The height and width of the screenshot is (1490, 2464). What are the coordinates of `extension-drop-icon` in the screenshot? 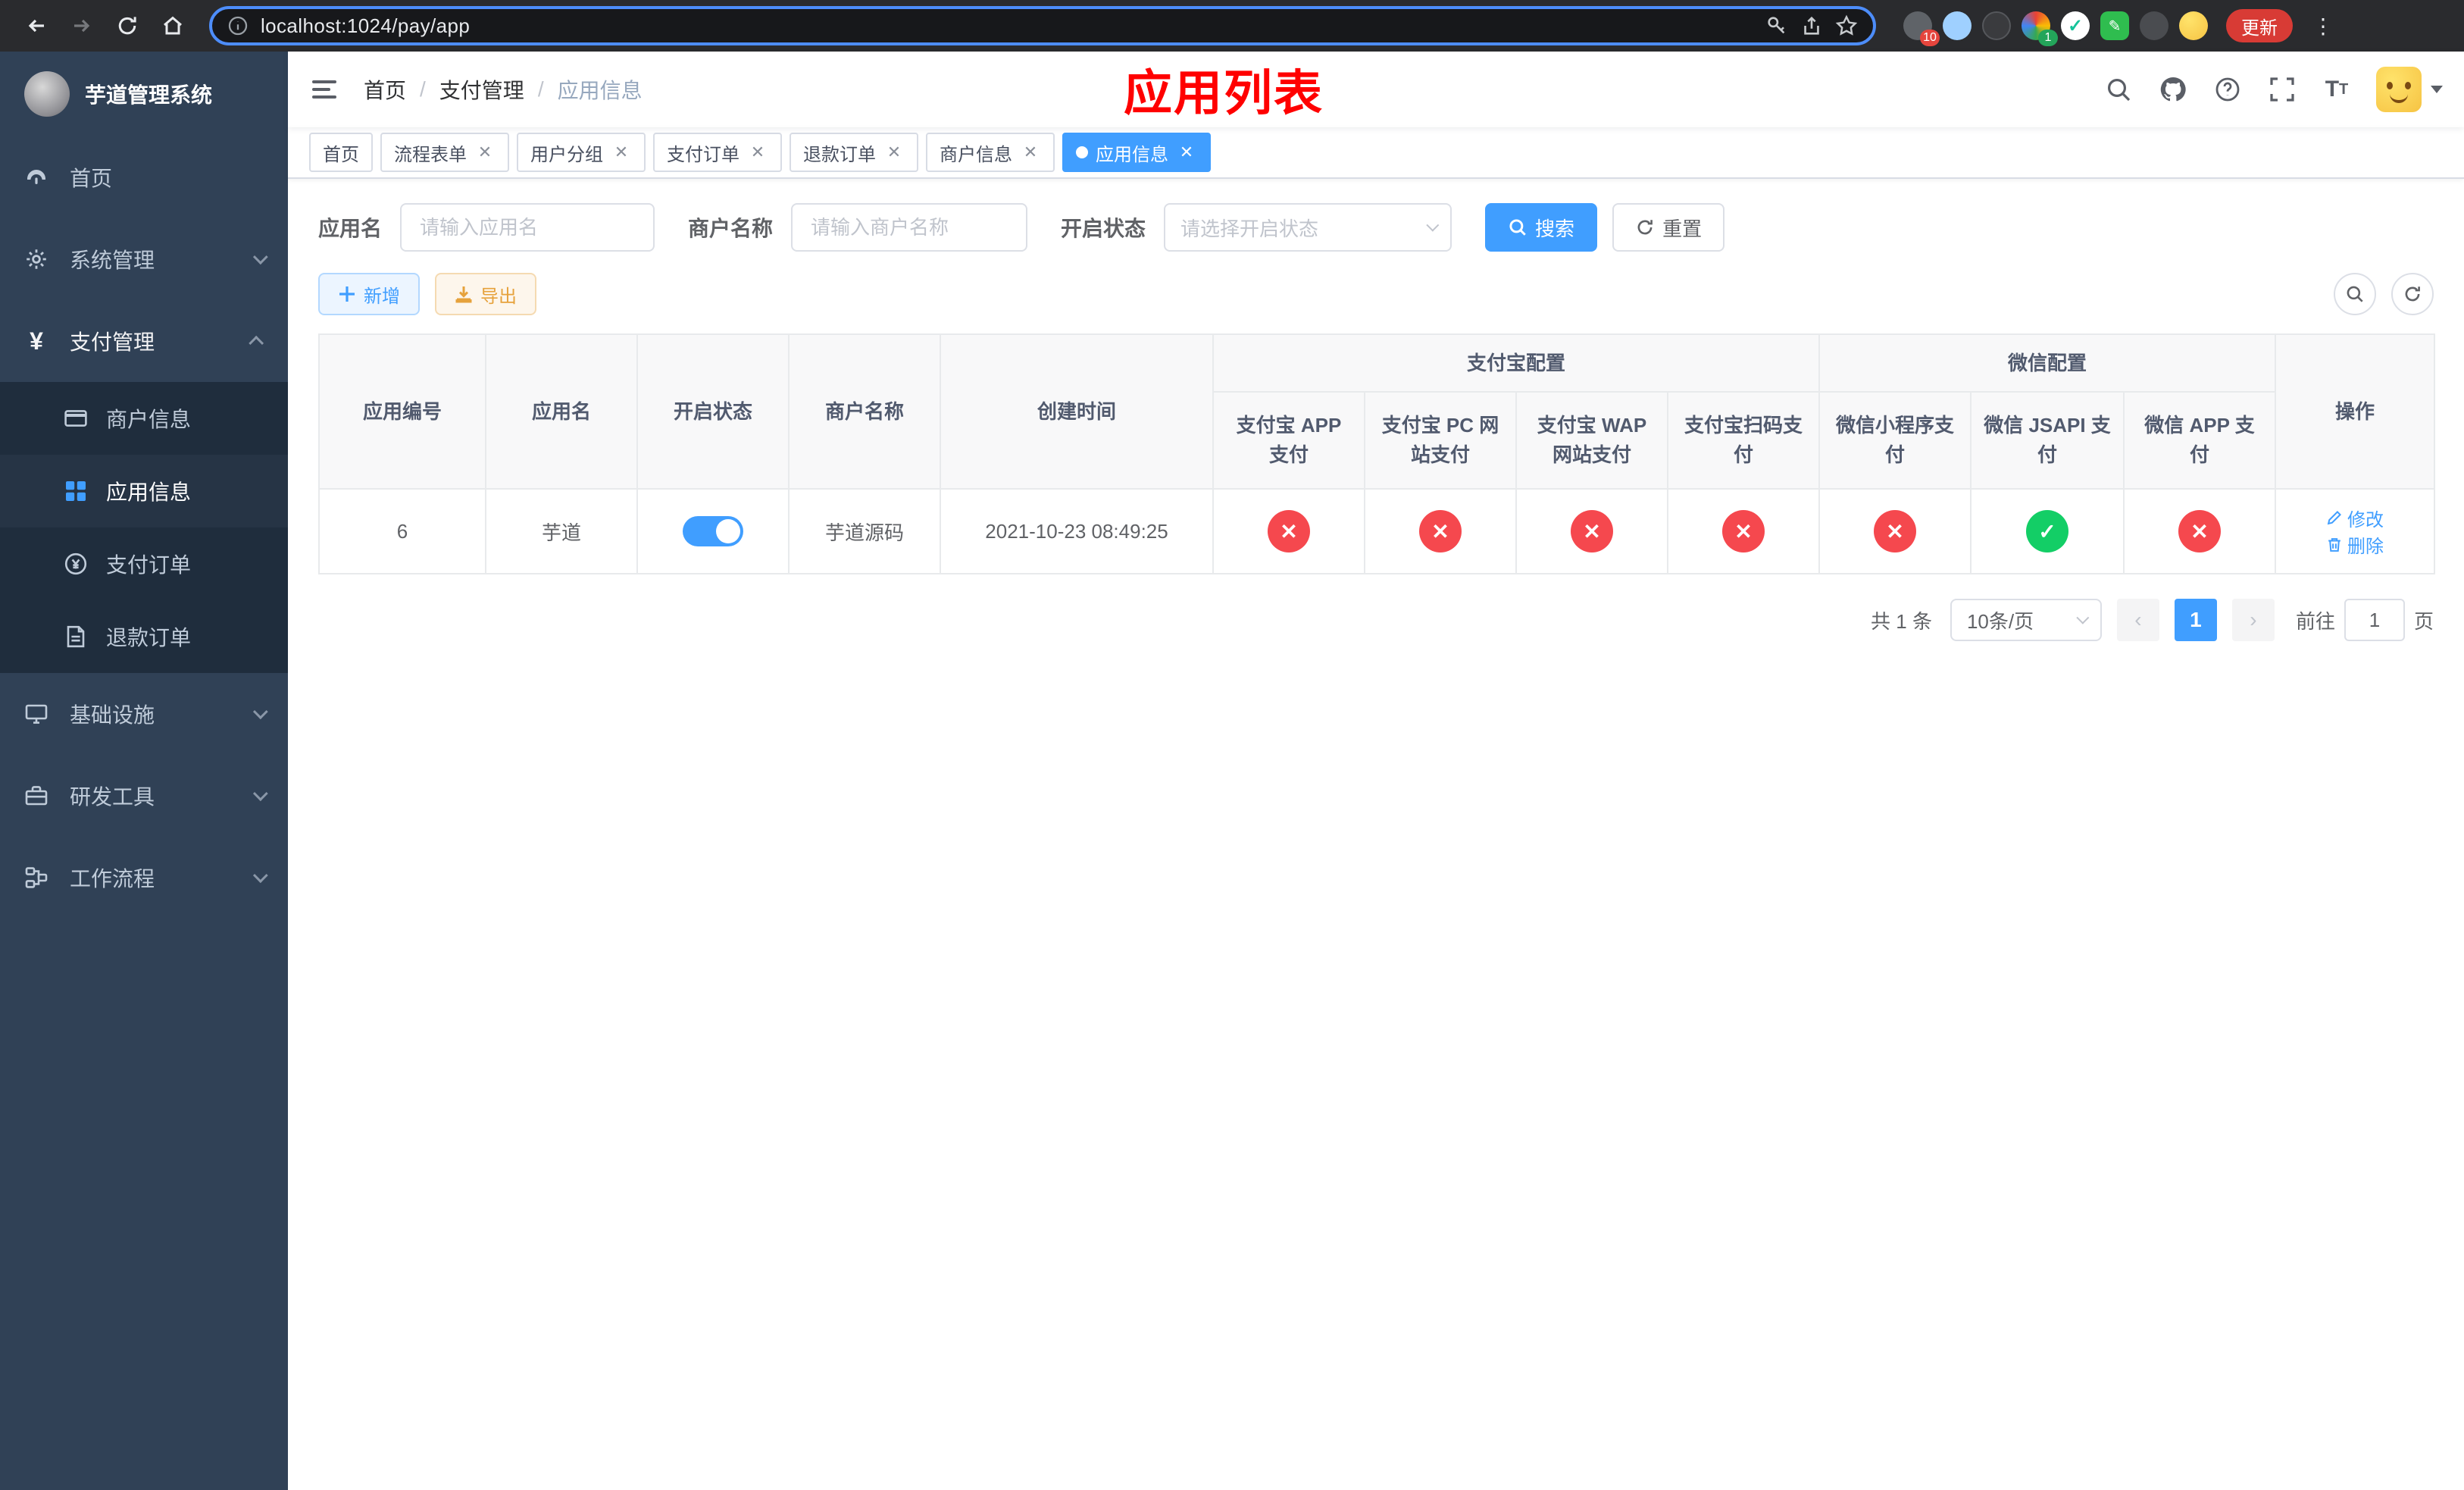 It's located at (1957, 26).